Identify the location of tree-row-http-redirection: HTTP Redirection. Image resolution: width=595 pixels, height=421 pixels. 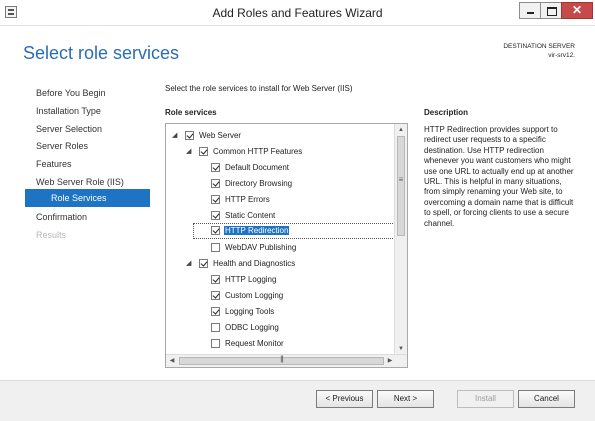
(294, 231).